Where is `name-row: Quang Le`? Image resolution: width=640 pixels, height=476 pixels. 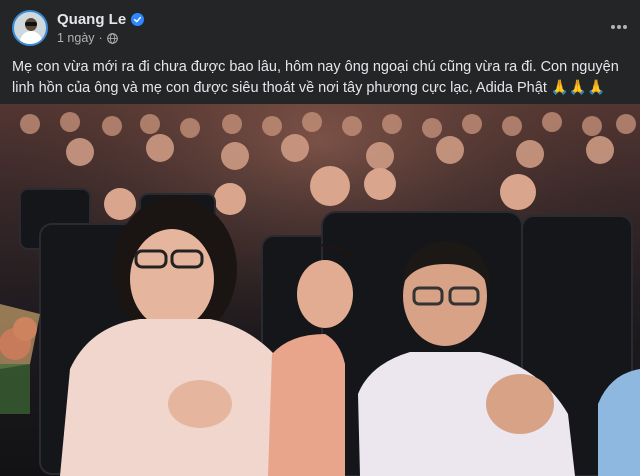 name-row: Quang Le is located at coordinates (101, 19).